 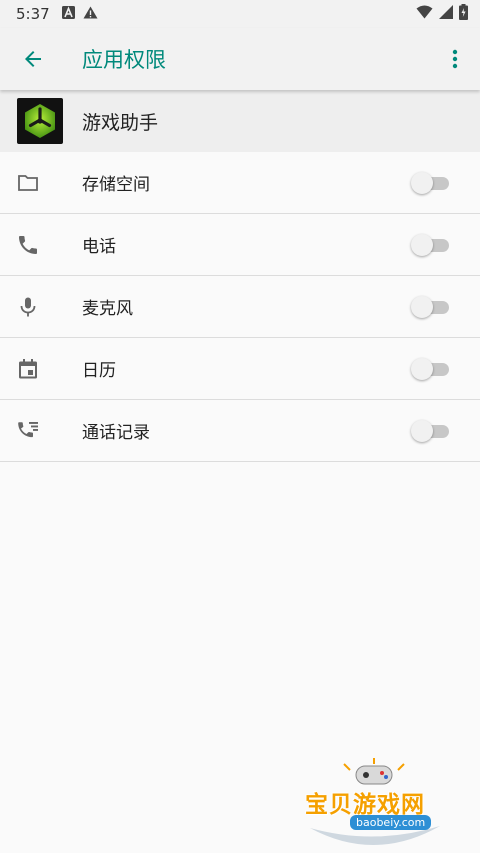 What do you see at coordinates (391, 822) in the screenshot?
I see `watermark-url: baobeiy.com` at bounding box center [391, 822].